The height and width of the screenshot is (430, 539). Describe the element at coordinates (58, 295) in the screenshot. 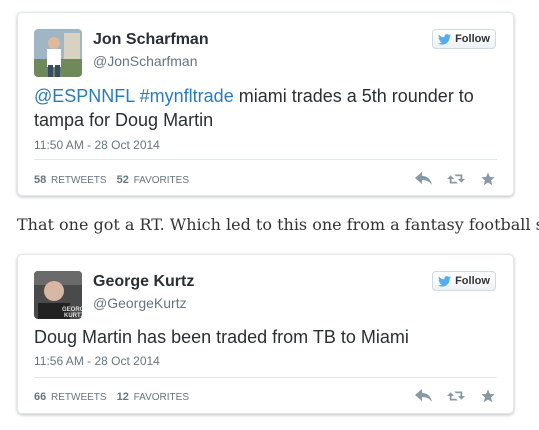

I see `avatar: GEORG KURTZ` at that location.